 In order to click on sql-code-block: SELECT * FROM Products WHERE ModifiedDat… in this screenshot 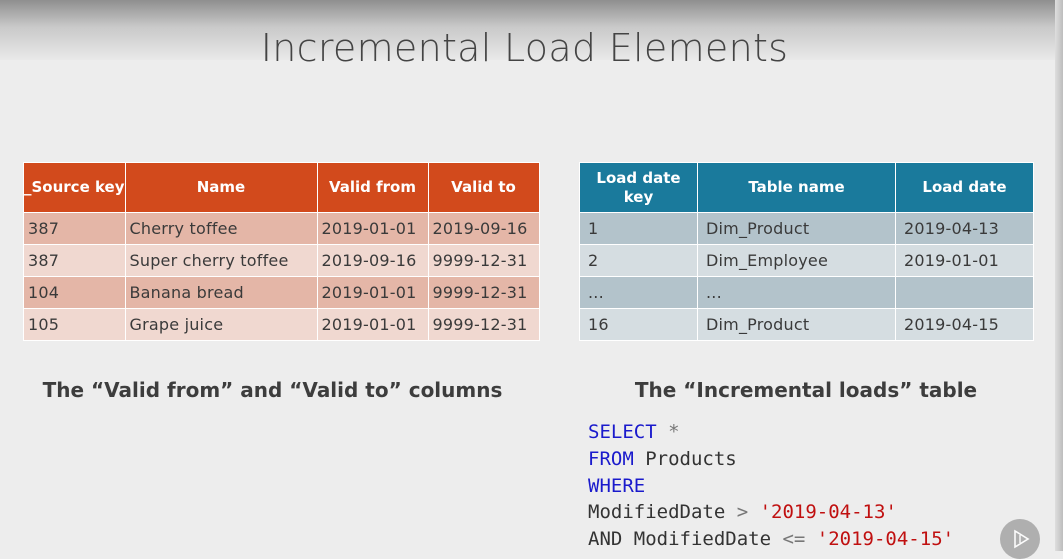, I will do `click(771, 486)`.